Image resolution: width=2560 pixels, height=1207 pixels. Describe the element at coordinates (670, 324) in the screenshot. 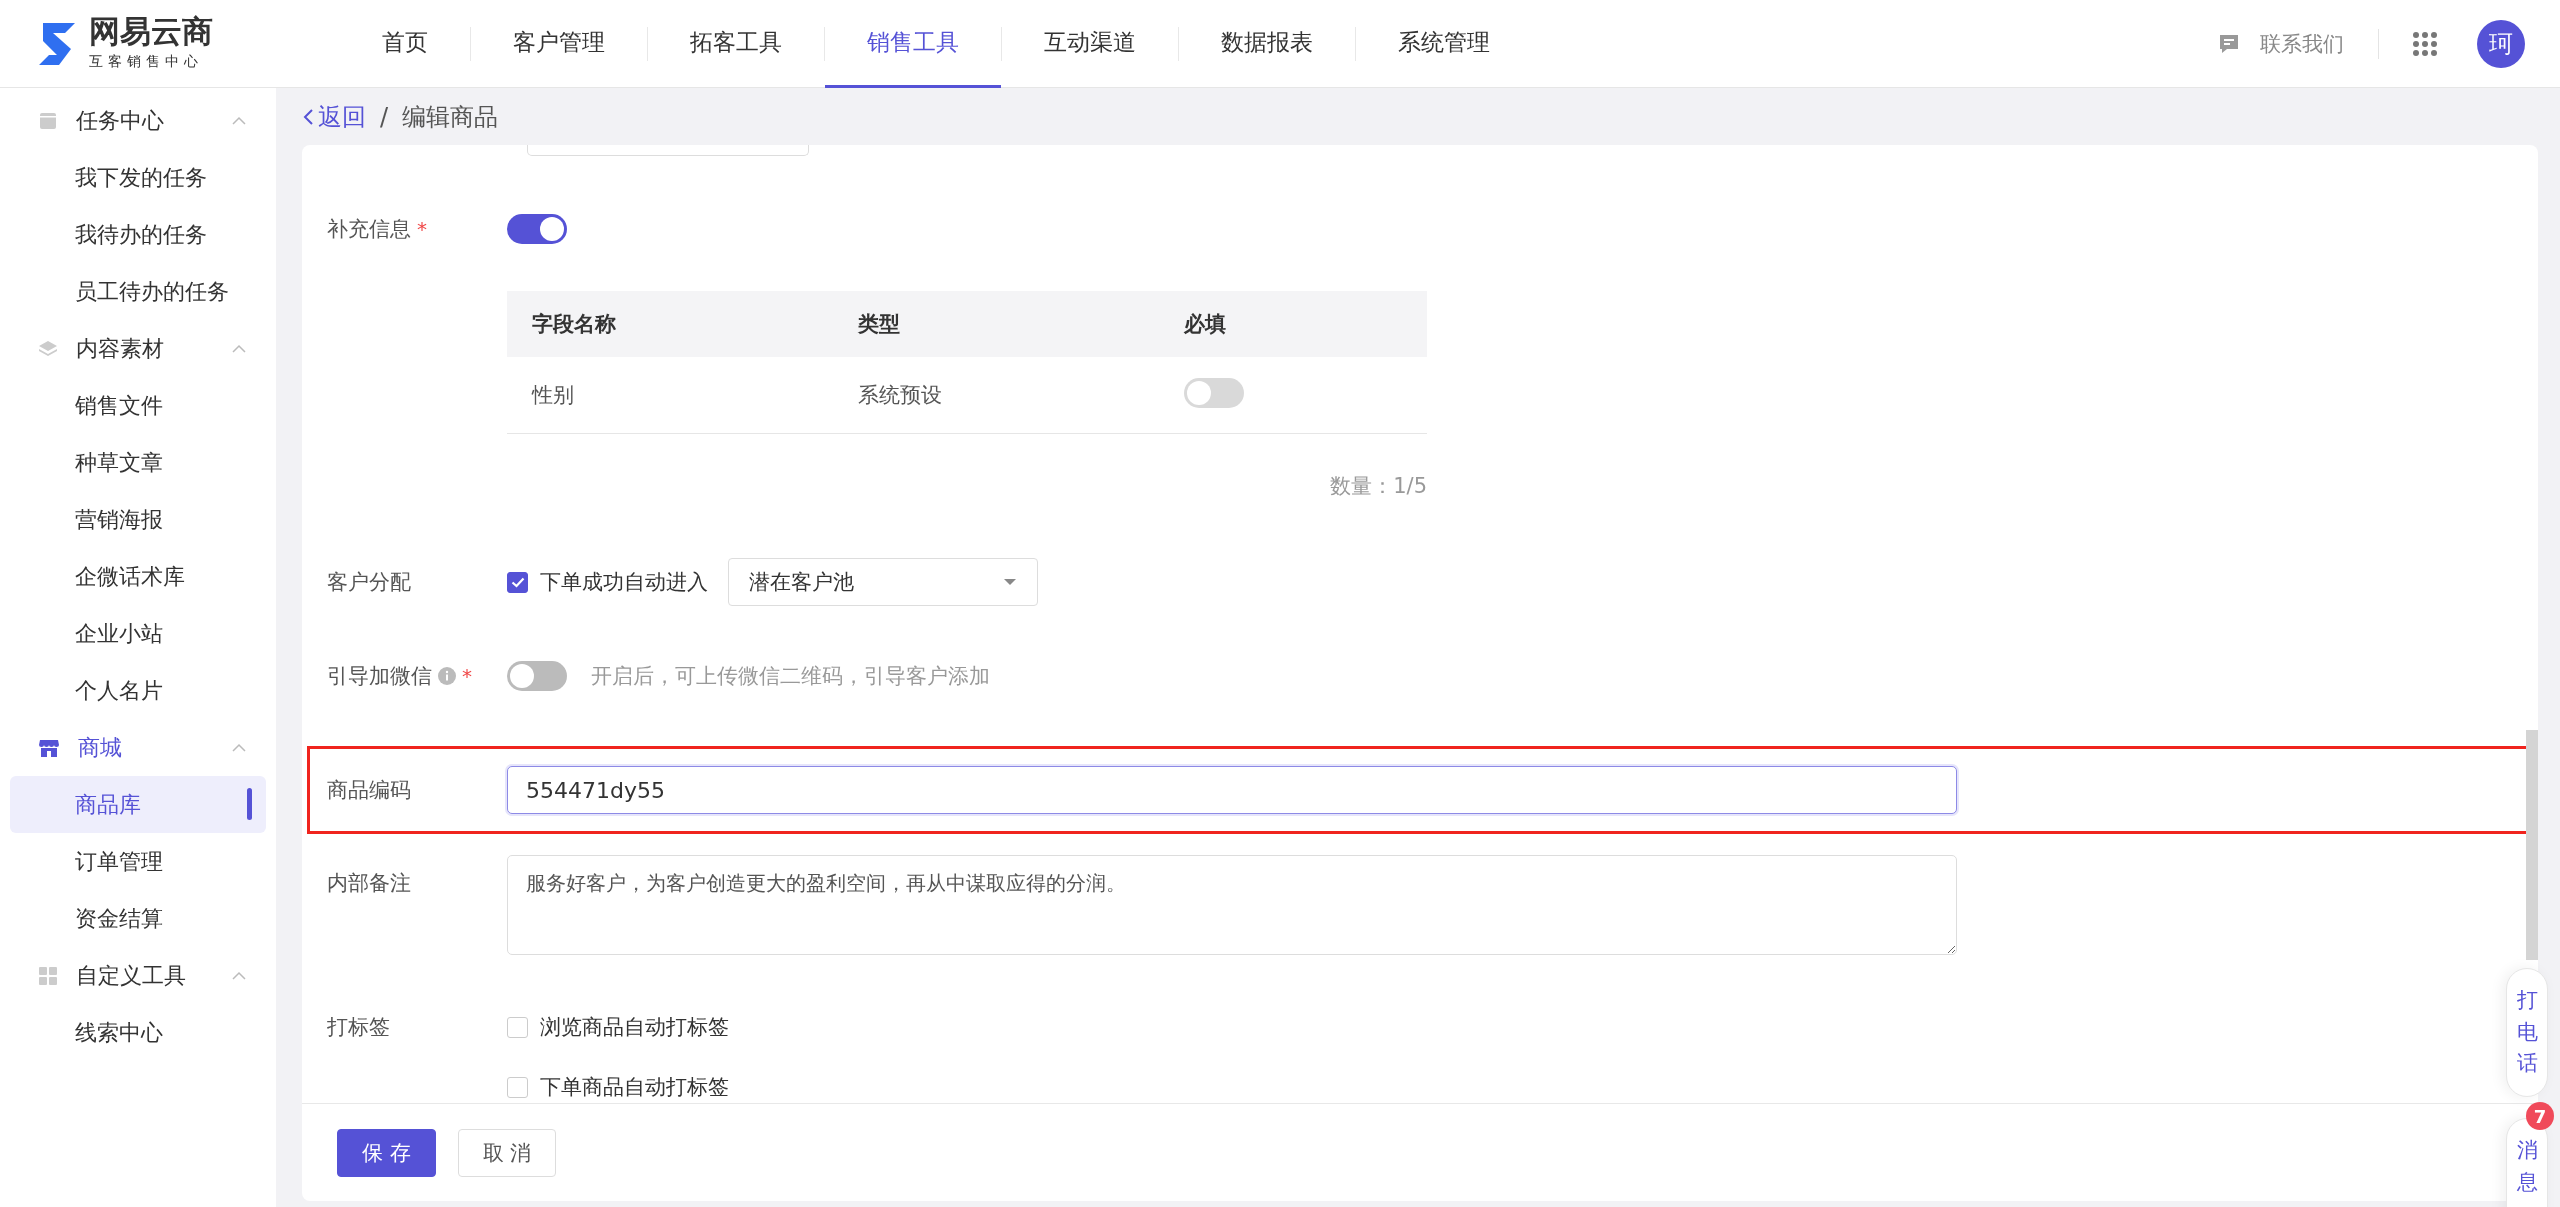

I see `column-header: 字段名称` at that location.